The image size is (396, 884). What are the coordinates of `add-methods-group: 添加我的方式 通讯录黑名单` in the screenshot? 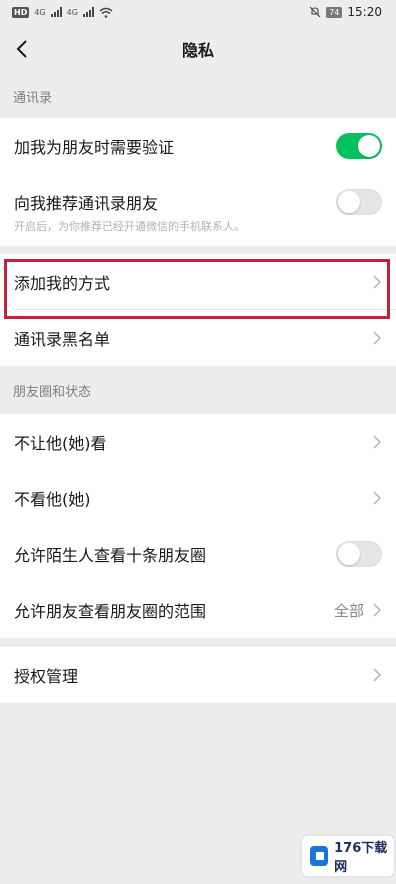 It's located at (198, 310).